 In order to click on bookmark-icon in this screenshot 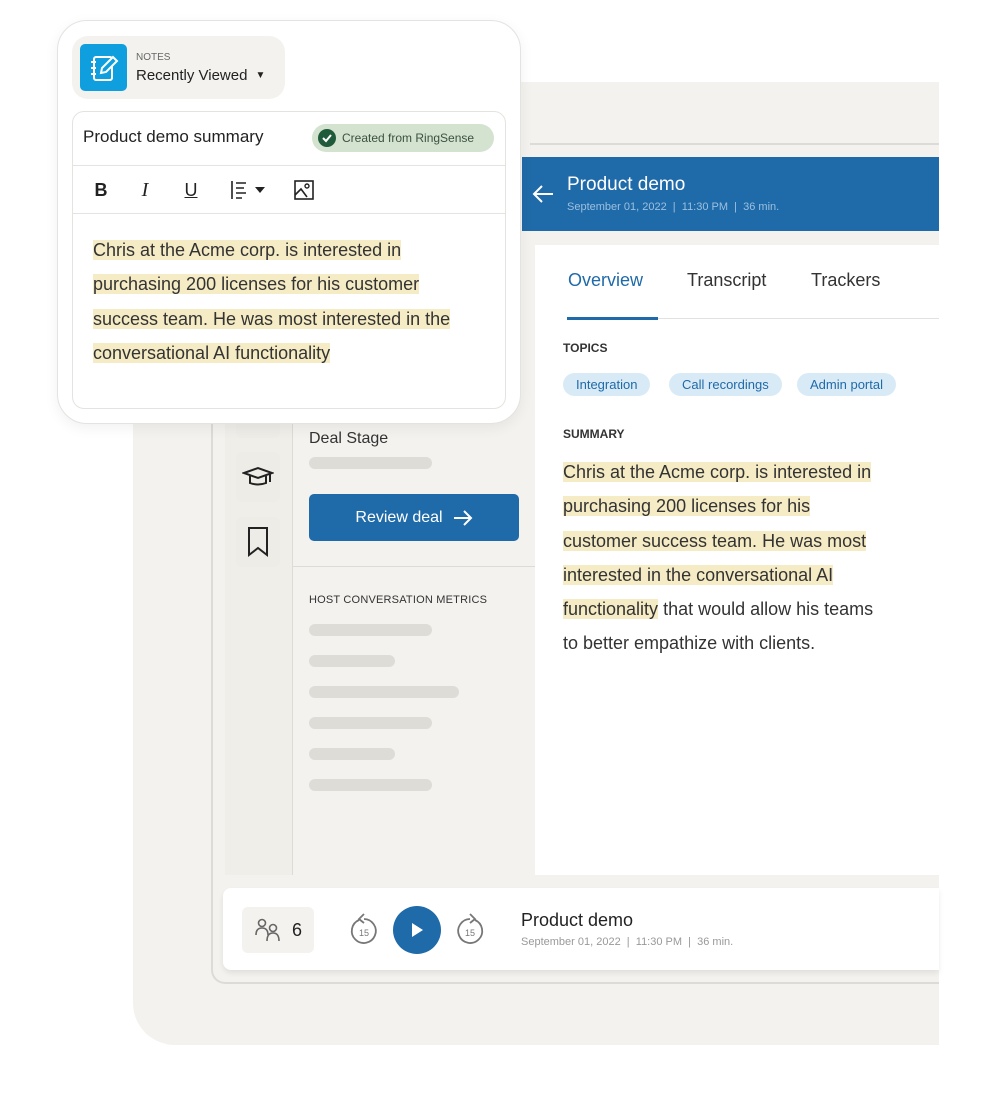, I will do `click(258, 542)`.